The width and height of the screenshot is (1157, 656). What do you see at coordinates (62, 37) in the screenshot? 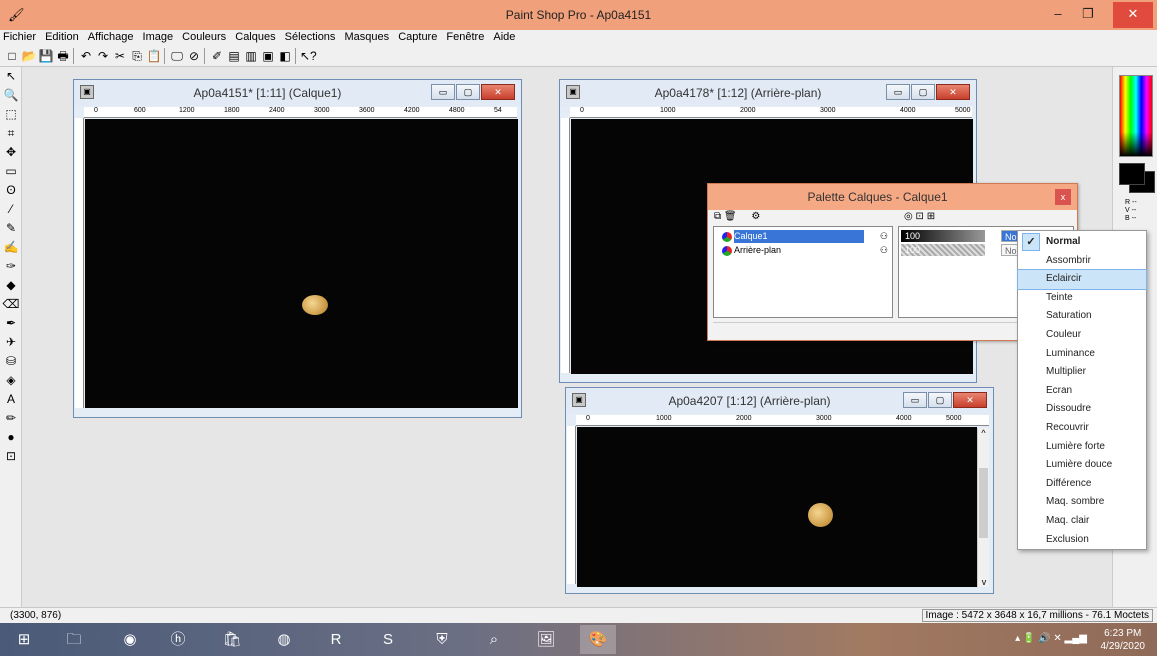
I see `menu-edition: Edition` at bounding box center [62, 37].